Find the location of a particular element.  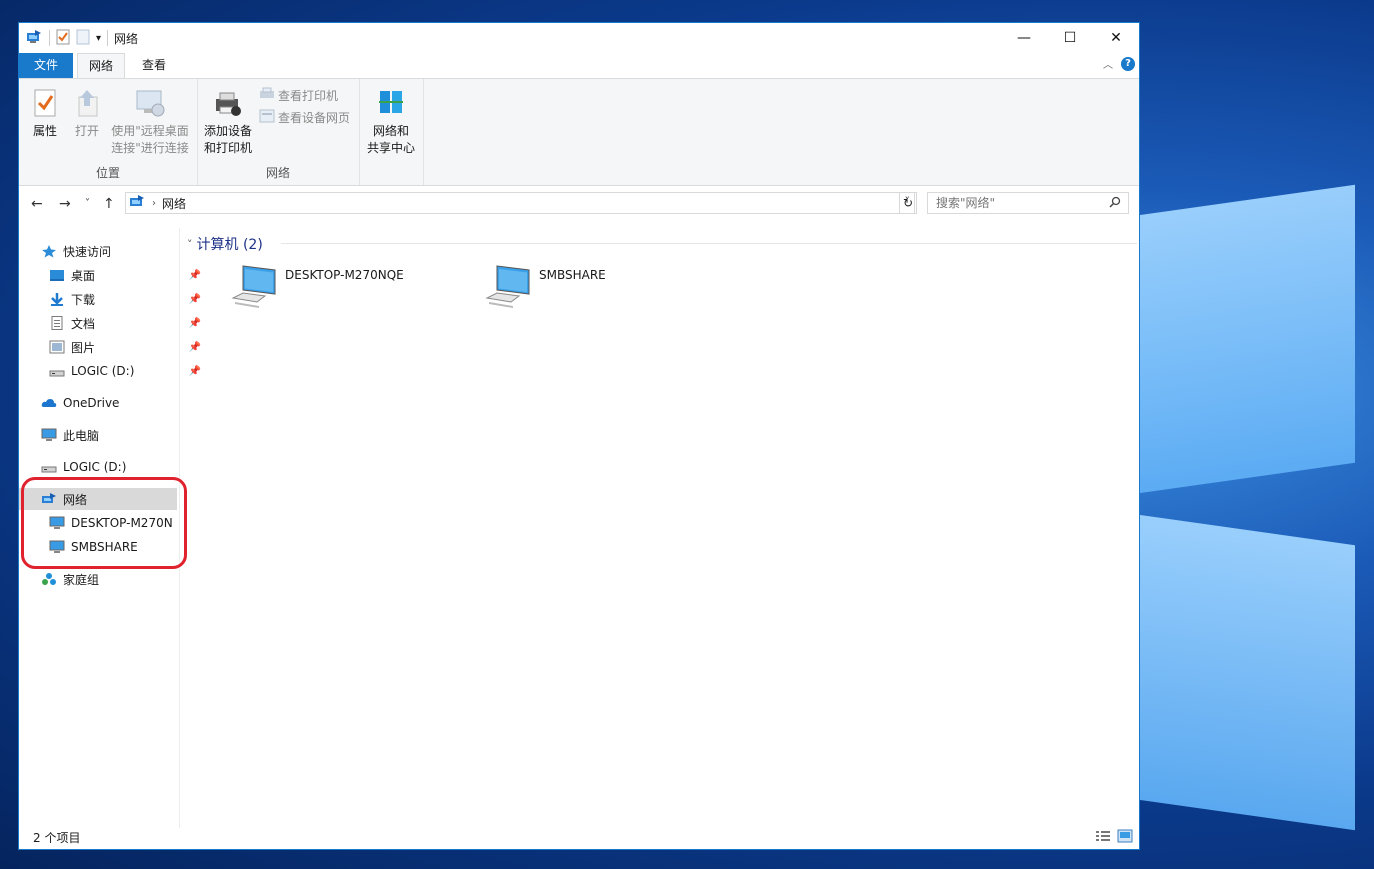

view-device-webpage-button: 查看设备网页 is located at coordinates (304, 117).